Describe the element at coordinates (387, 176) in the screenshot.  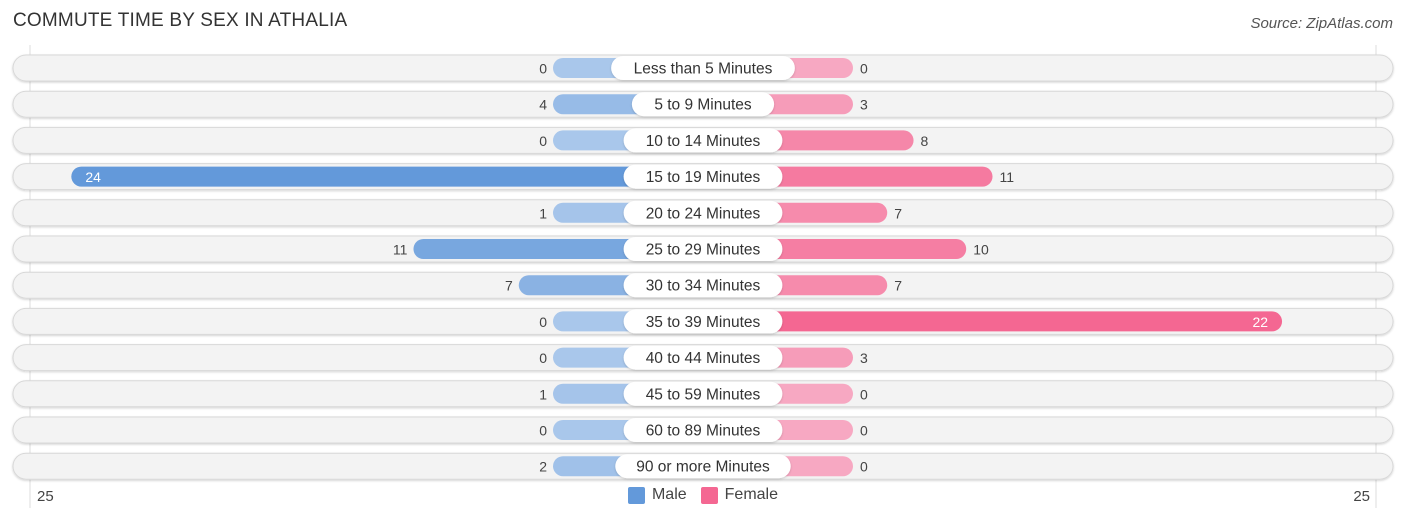
I see `bar-male` at that location.